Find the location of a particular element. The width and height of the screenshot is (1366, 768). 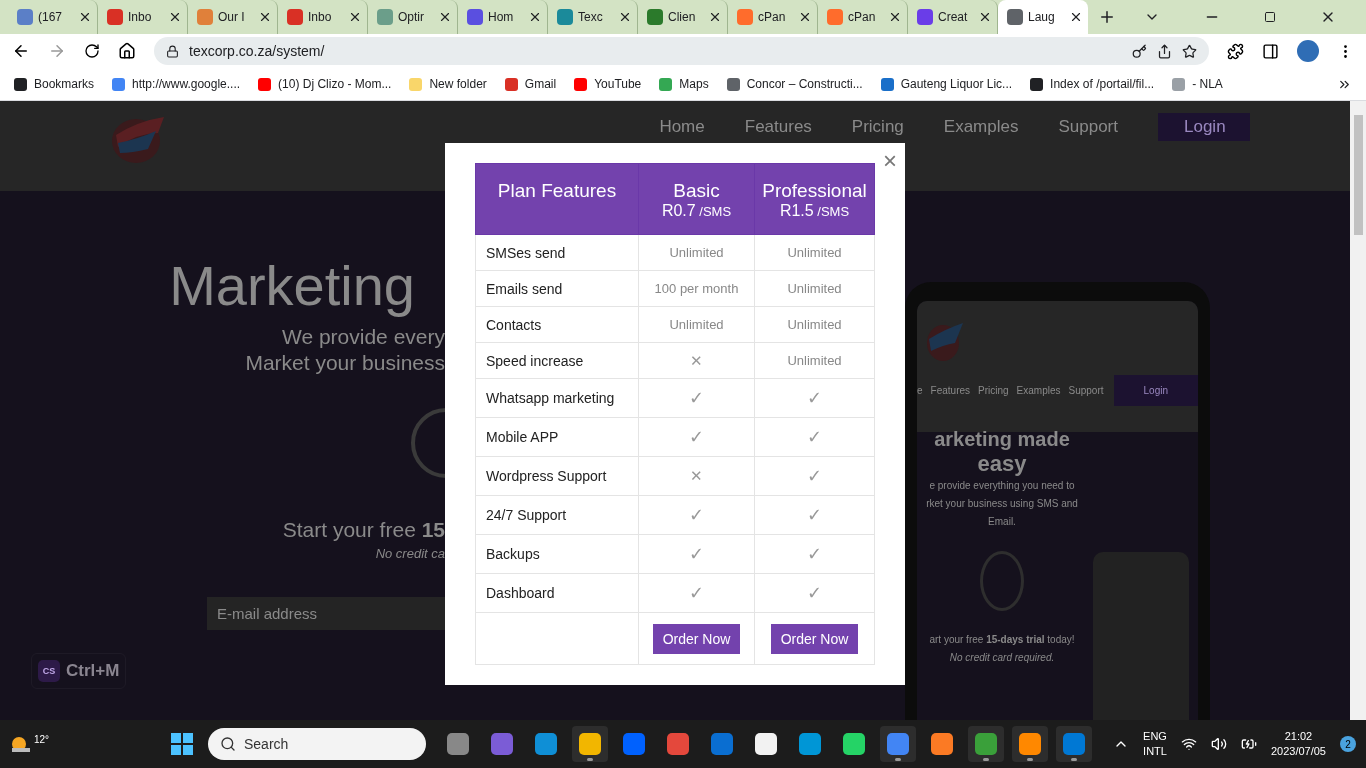

mockup-title: arketing made is located at coordinates (1002, 439).